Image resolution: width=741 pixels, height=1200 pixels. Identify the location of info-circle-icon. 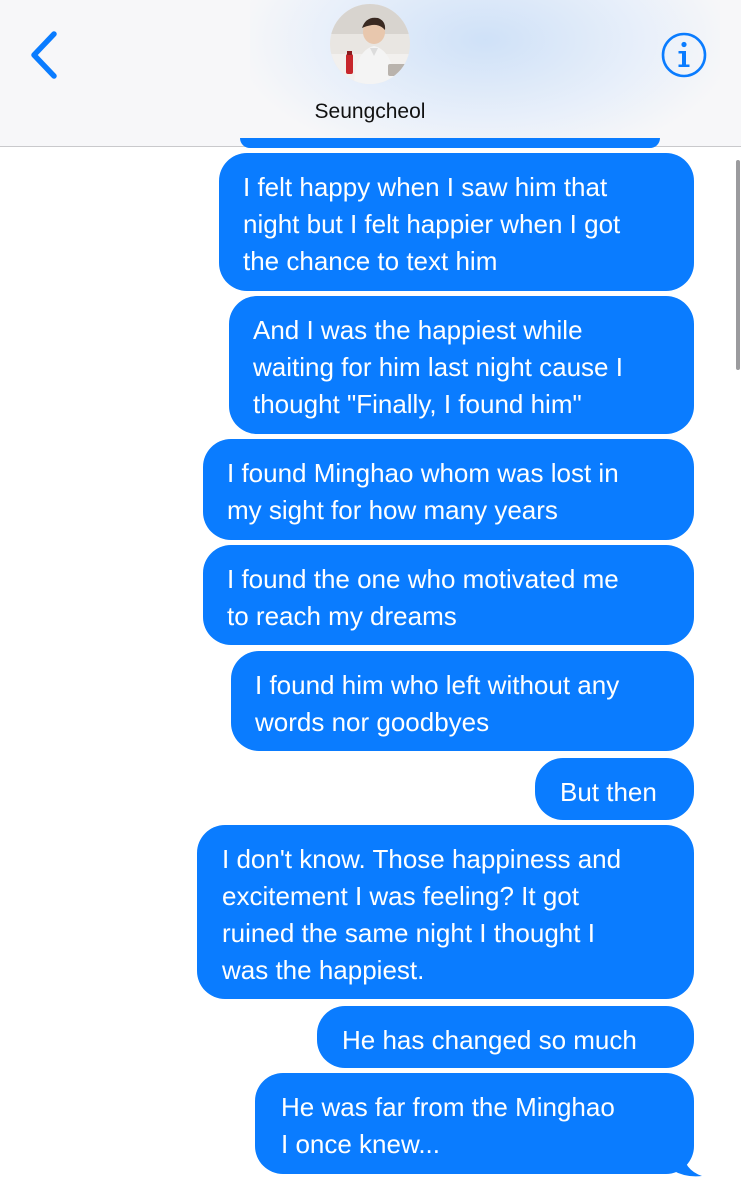
(684, 55).